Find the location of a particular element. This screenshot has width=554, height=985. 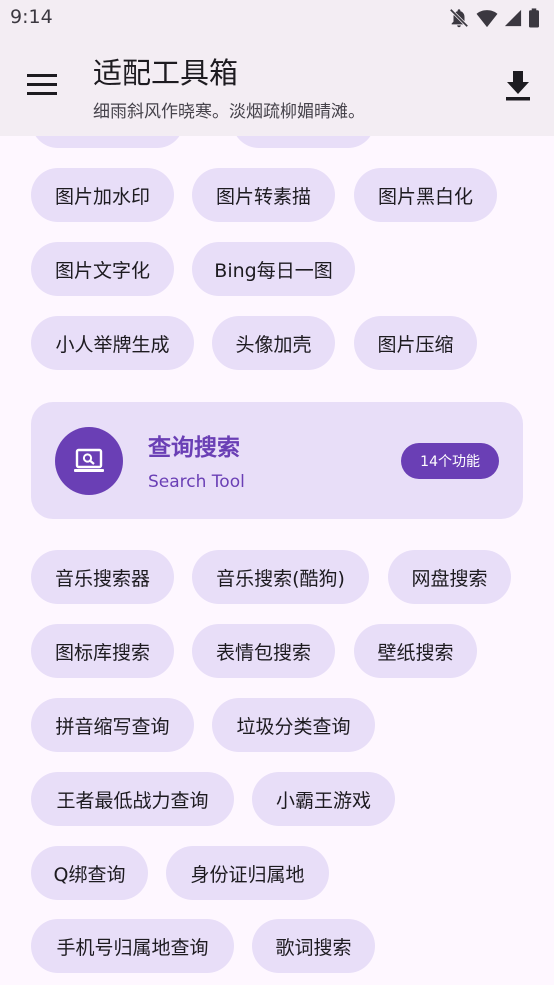

feature-count-badge: 14个功能 is located at coordinates (450, 461).